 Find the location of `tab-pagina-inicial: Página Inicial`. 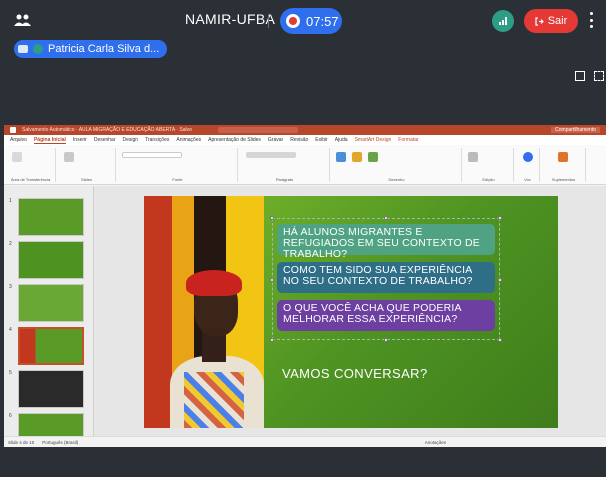

tab-pagina-inicial: Página Inicial is located at coordinates (49, 140).